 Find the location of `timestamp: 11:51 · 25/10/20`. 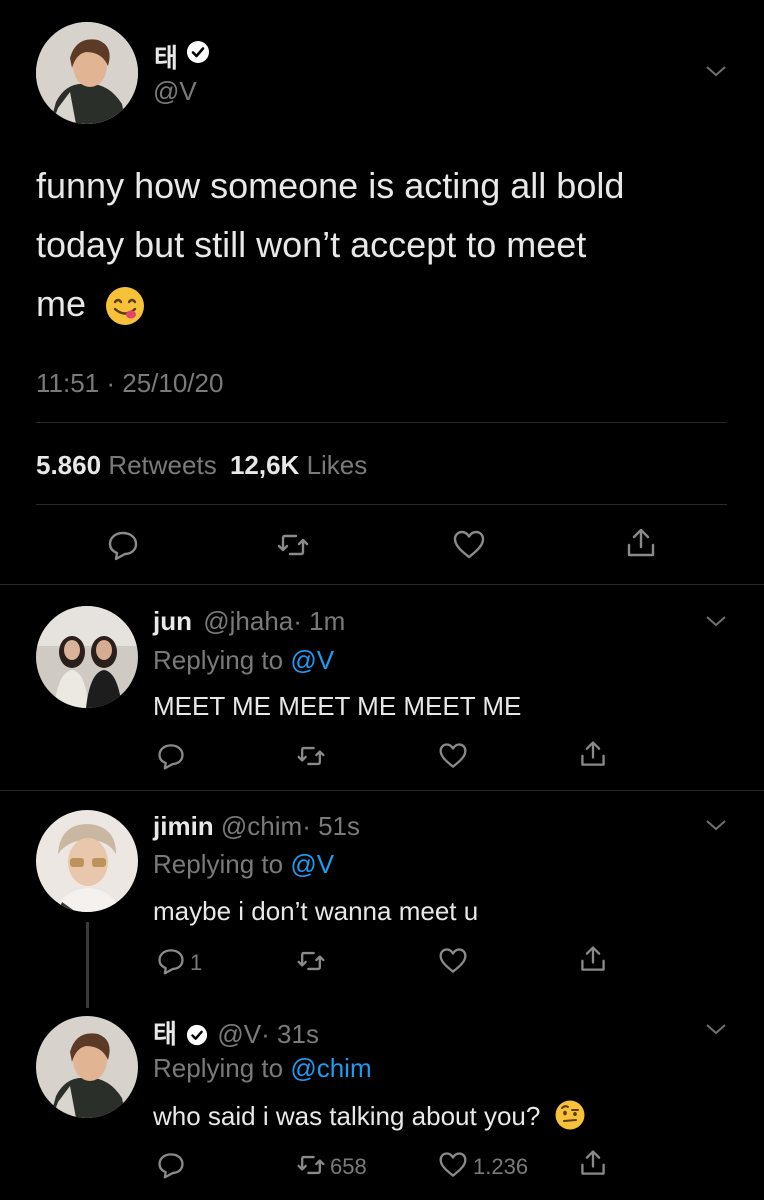

timestamp: 11:51 · 25/10/20 is located at coordinates (129, 383).